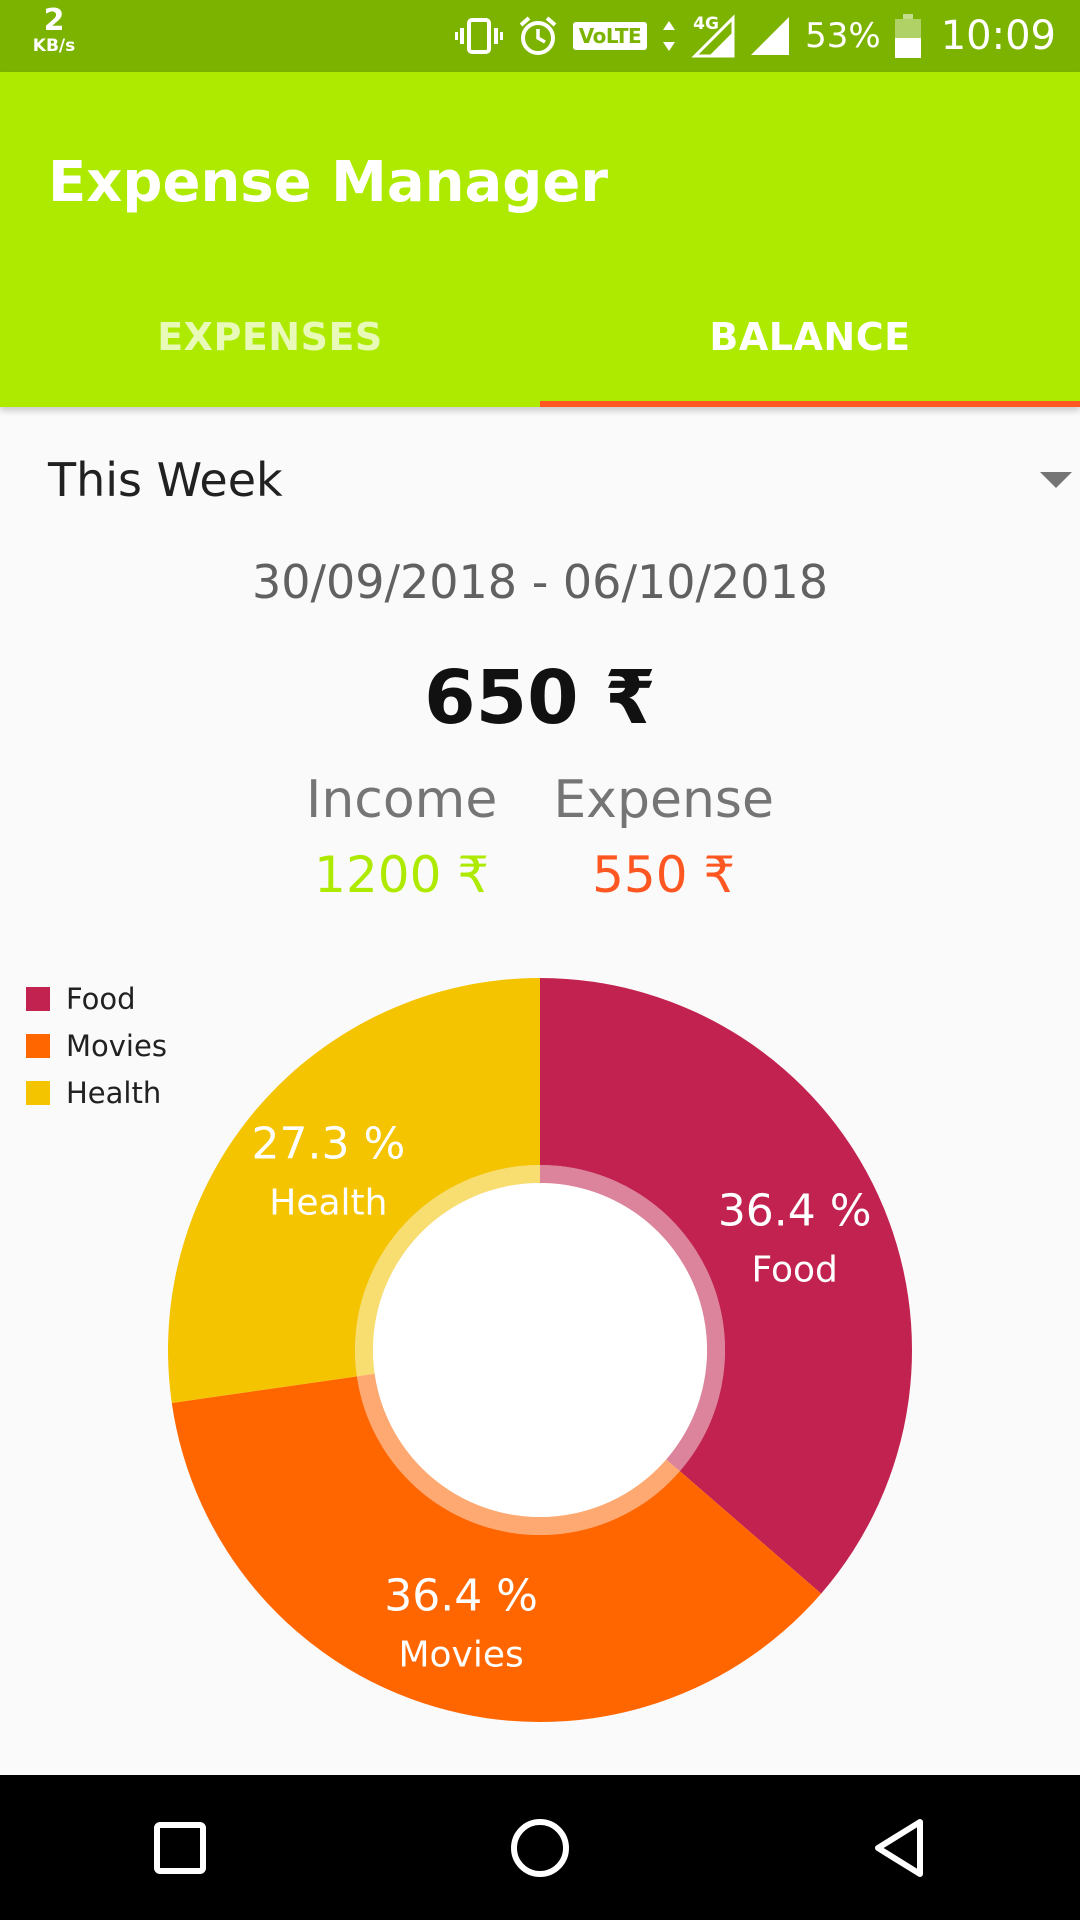 The height and width of the screenshot is (1920, 1080). Describe the element at coordinates (478, 36) in the screenshot. I see `vibrate-icon` at that location.